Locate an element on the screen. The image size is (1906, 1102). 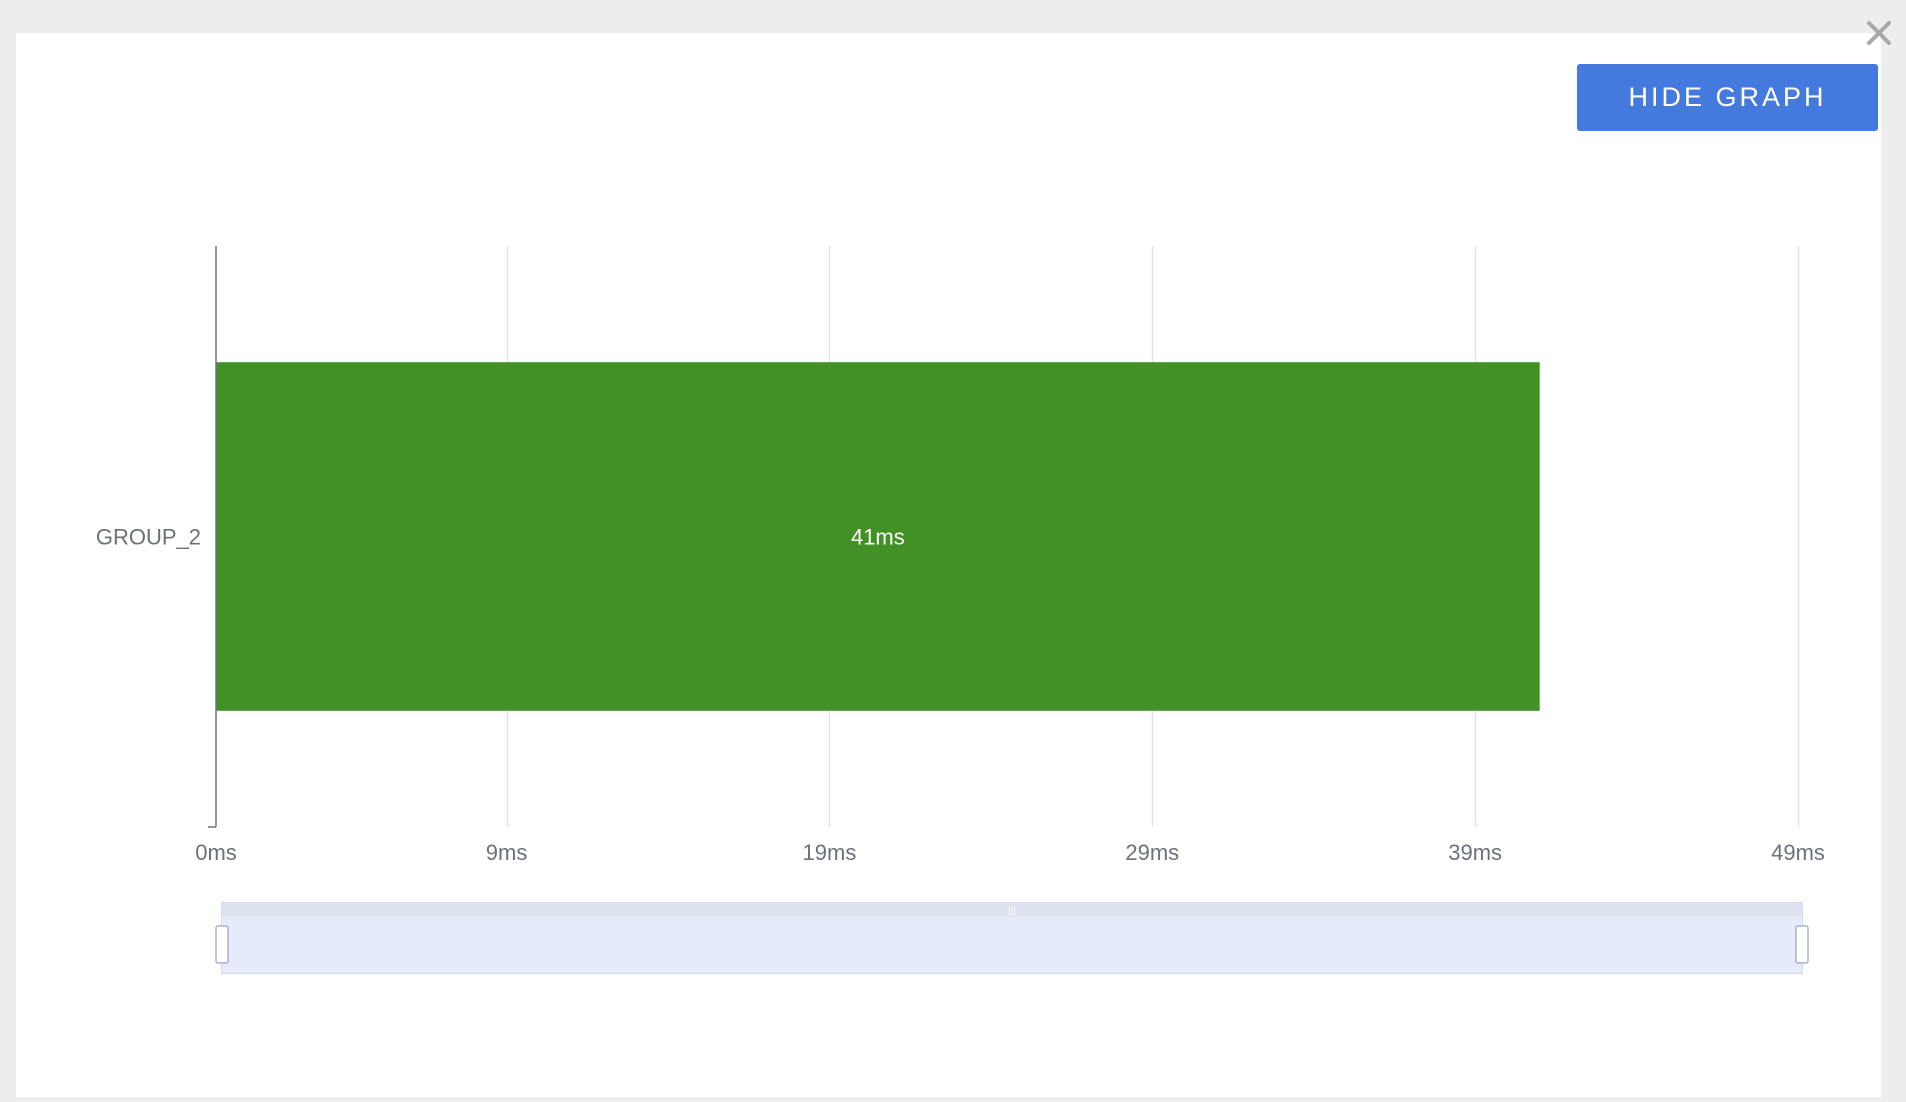
x-tick-label: 49ms is located at coordinates (1798, 852).